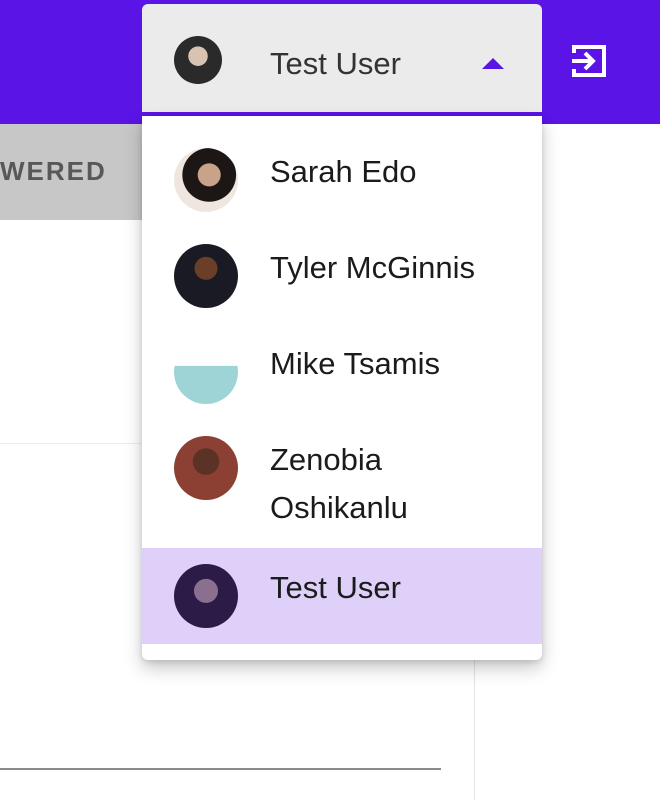 The image size is (660, 800). Describe the element at coordinates (70, 171) in the screenshot. I see `tab-label: WERED` at that location.